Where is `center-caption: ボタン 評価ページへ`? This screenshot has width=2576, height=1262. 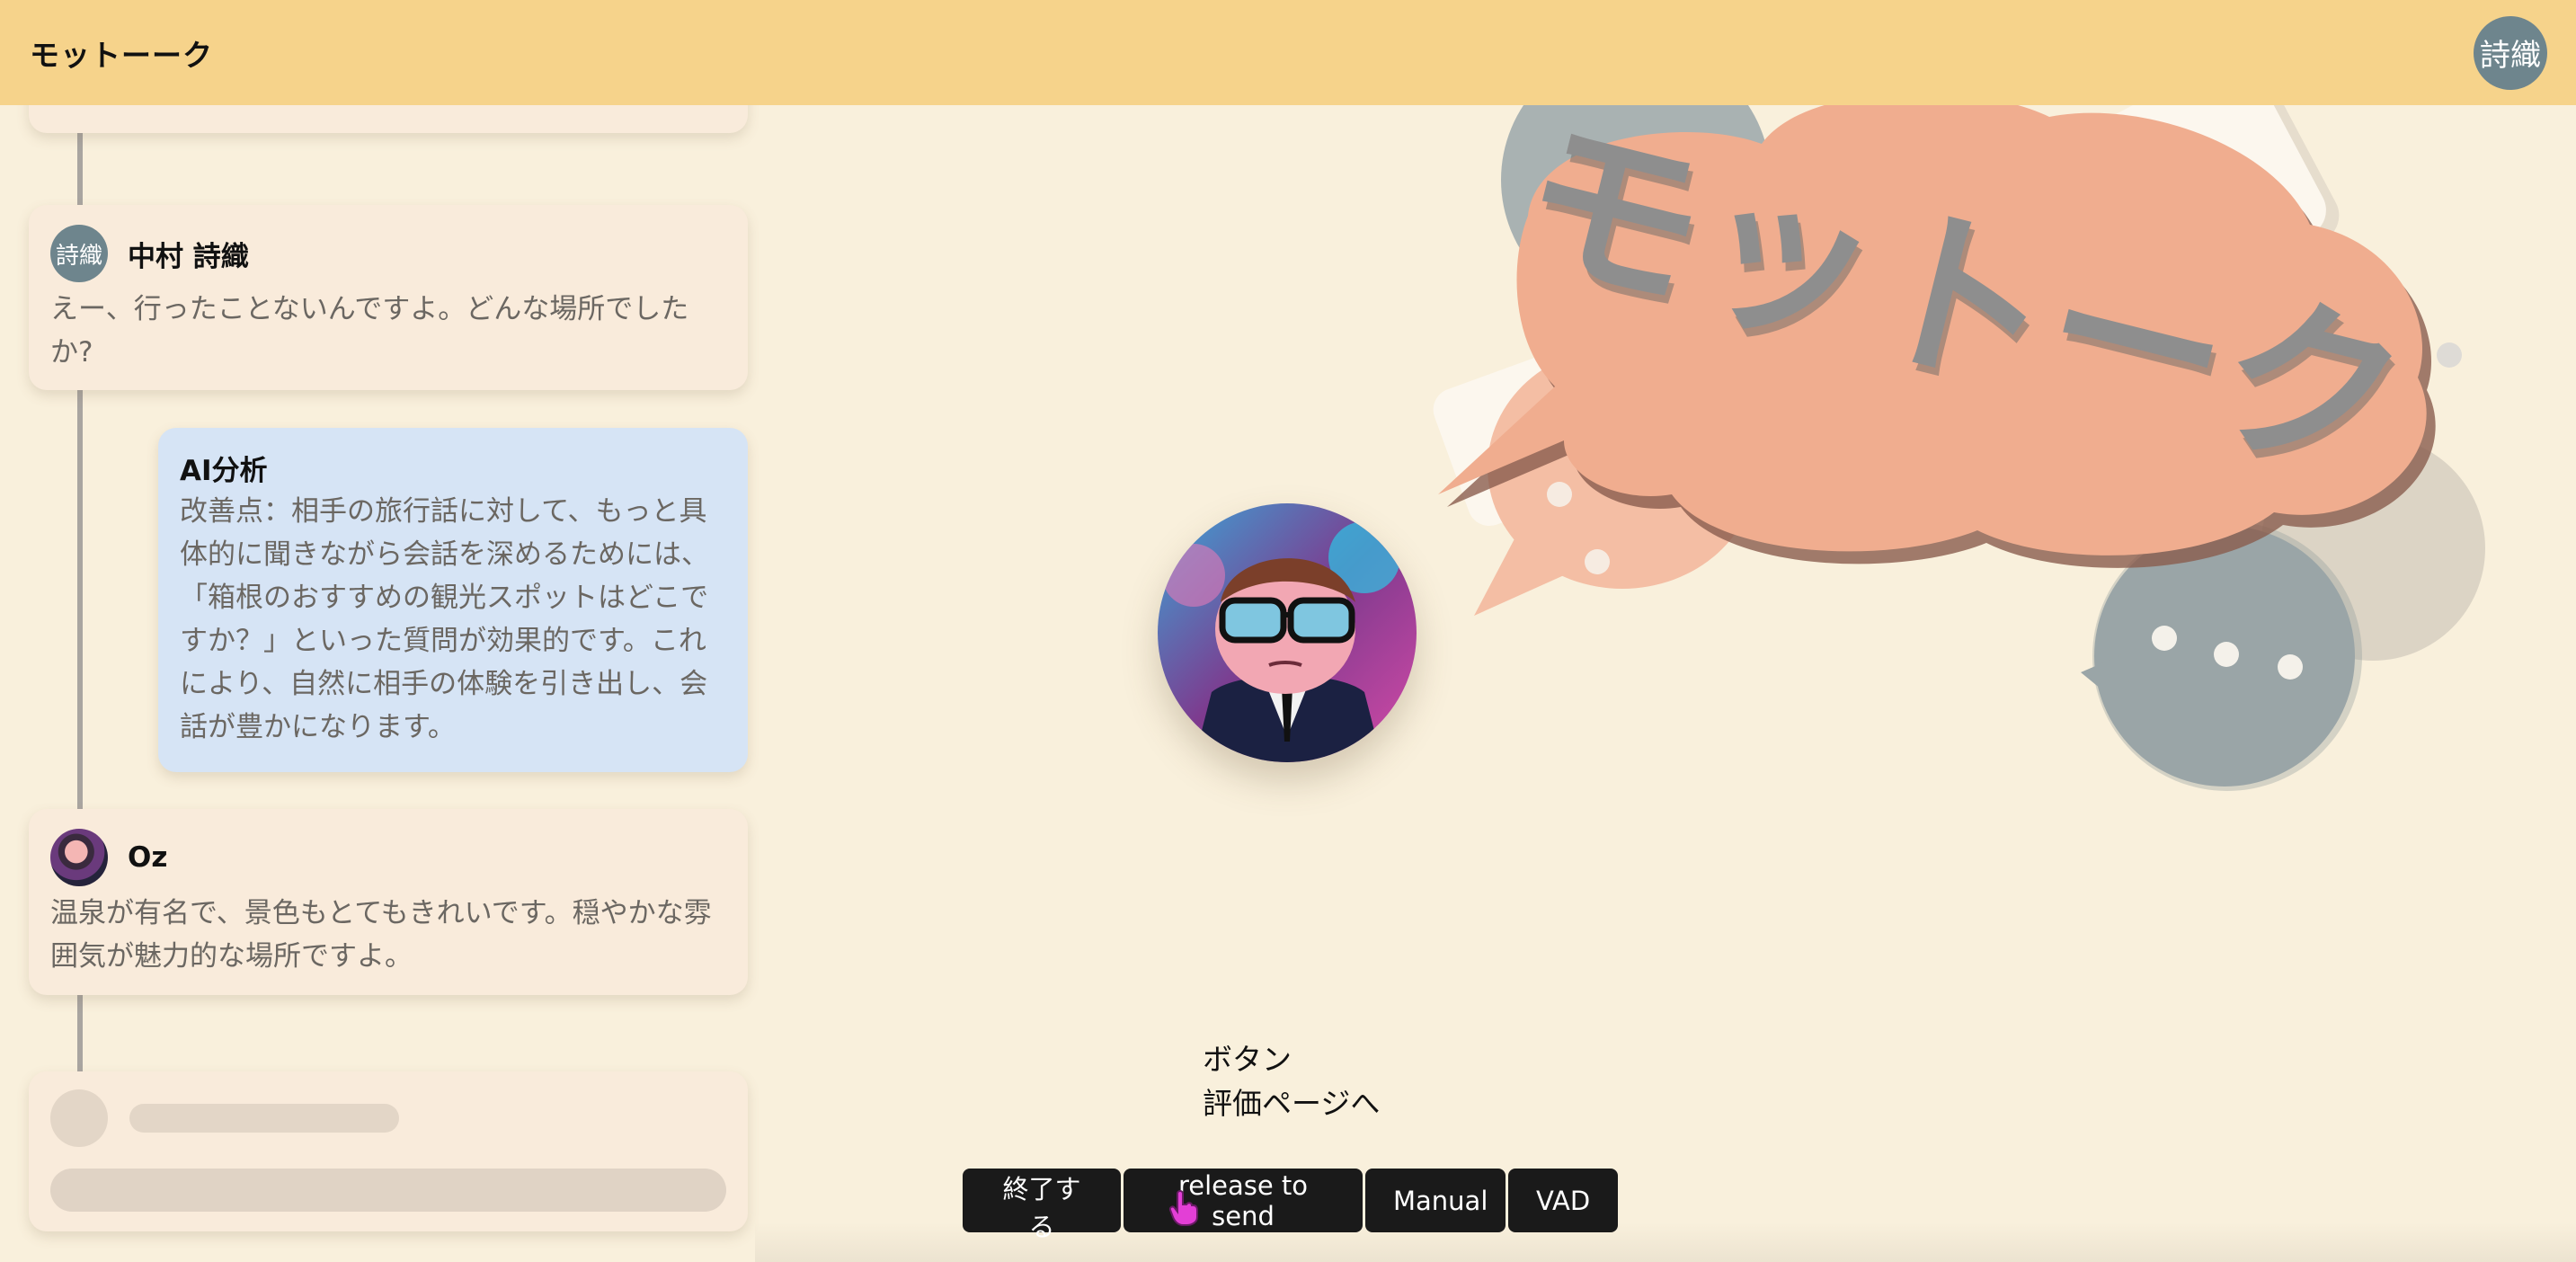 center-caption: ボタン 評価ページへ is located at coordinates (1291, 1081).